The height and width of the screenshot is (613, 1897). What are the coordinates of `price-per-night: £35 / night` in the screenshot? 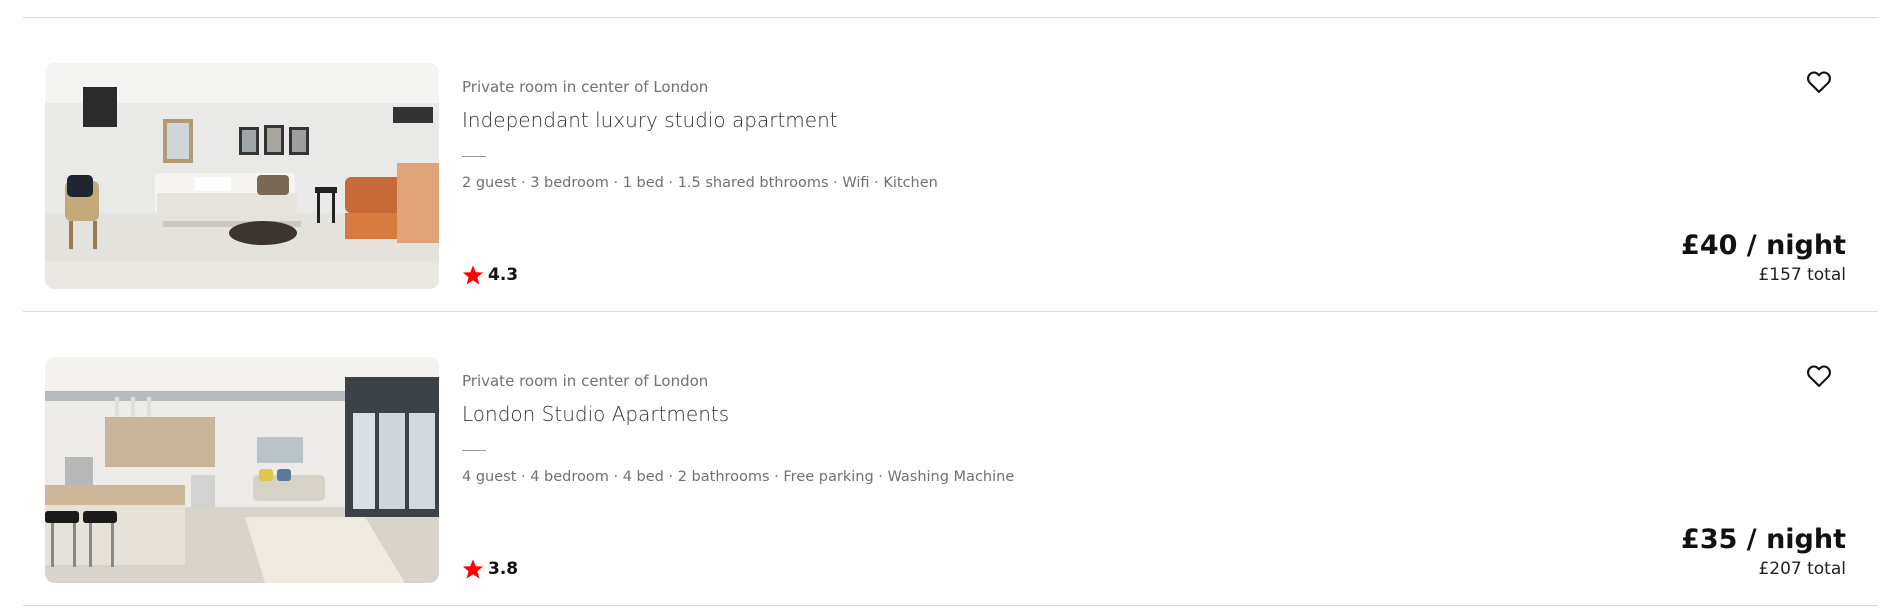 It's located at (1763, 539).